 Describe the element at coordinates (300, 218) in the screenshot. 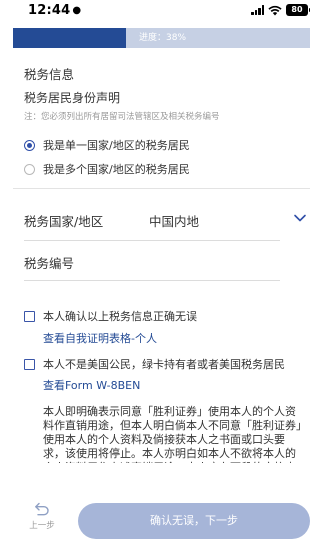

I see `chevron-down-icon` at that location.